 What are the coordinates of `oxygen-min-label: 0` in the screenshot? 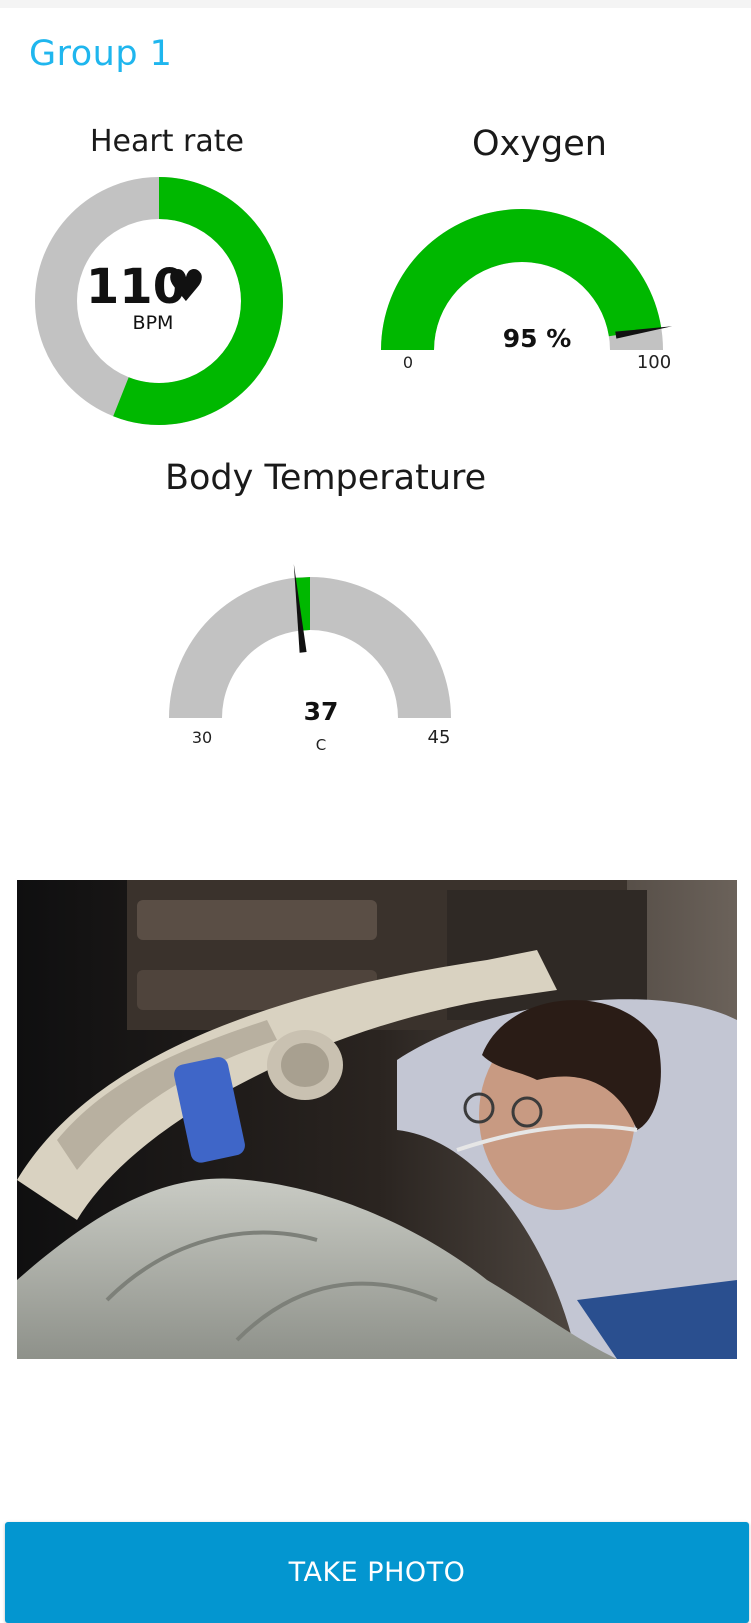 It's located at (408, 362).